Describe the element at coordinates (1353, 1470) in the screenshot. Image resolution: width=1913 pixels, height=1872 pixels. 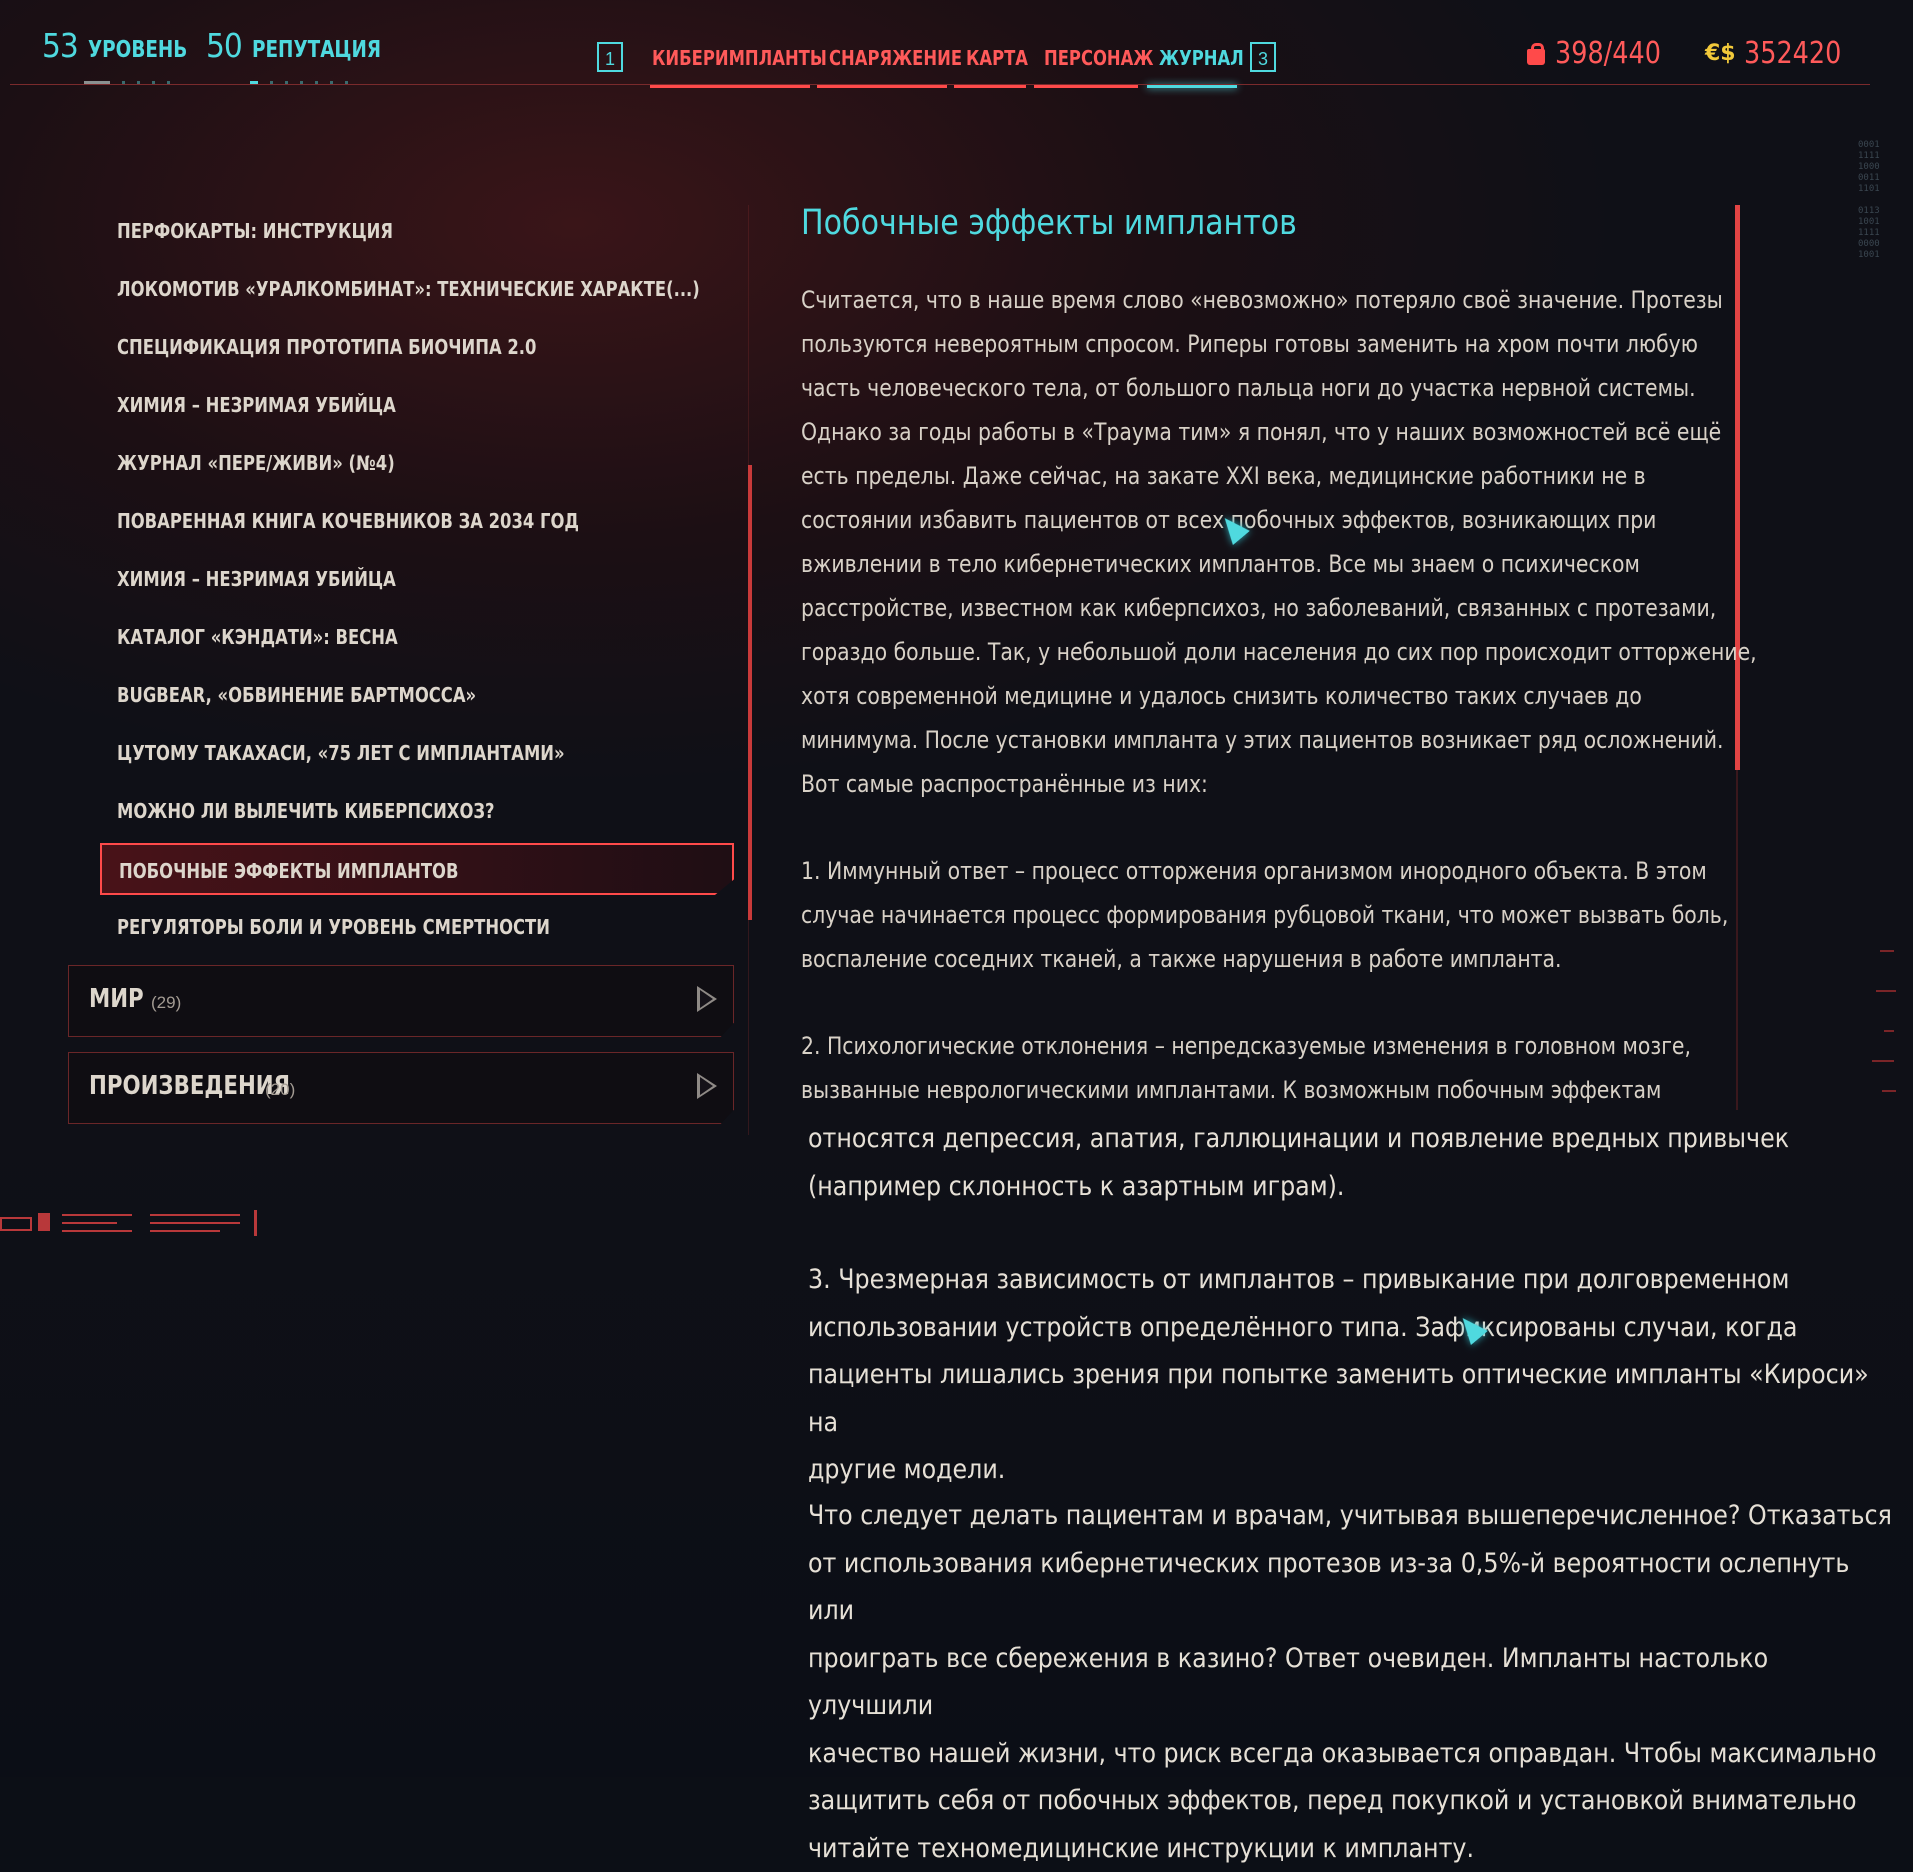
I see `text-line: другие модели.` at that location.